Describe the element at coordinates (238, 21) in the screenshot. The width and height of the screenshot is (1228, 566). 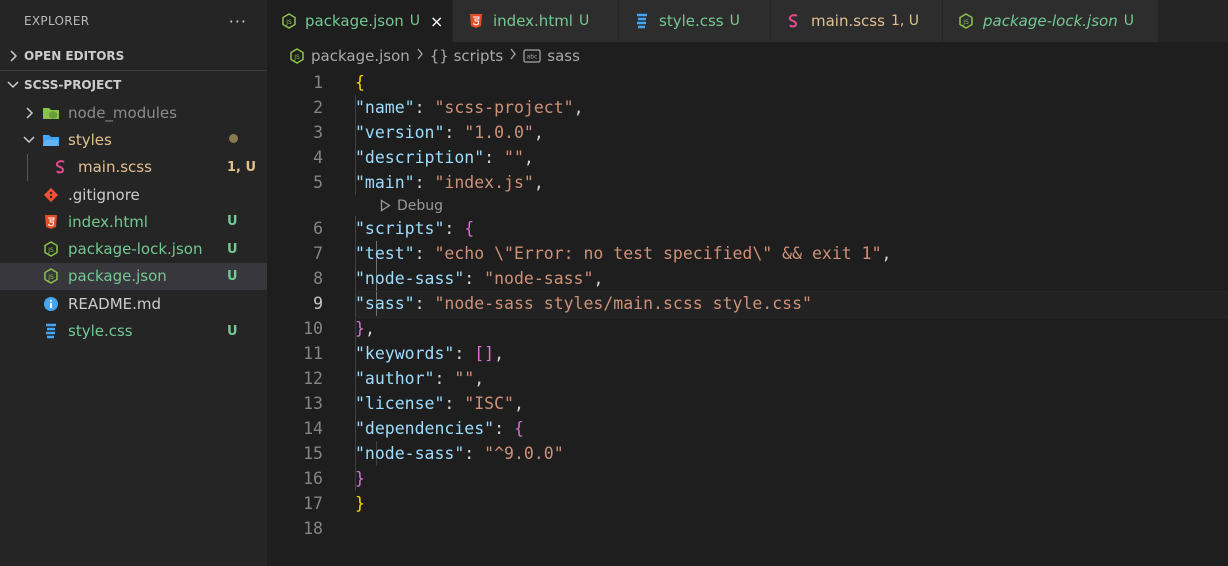
I see `more-actions-icon: ···` at that location.